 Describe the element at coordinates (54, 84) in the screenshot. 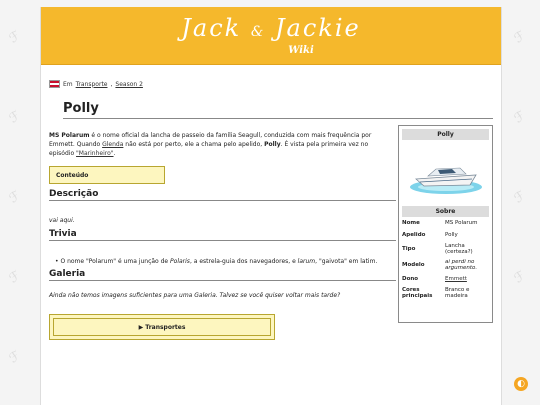

I see `us-flag-icon` at that location.